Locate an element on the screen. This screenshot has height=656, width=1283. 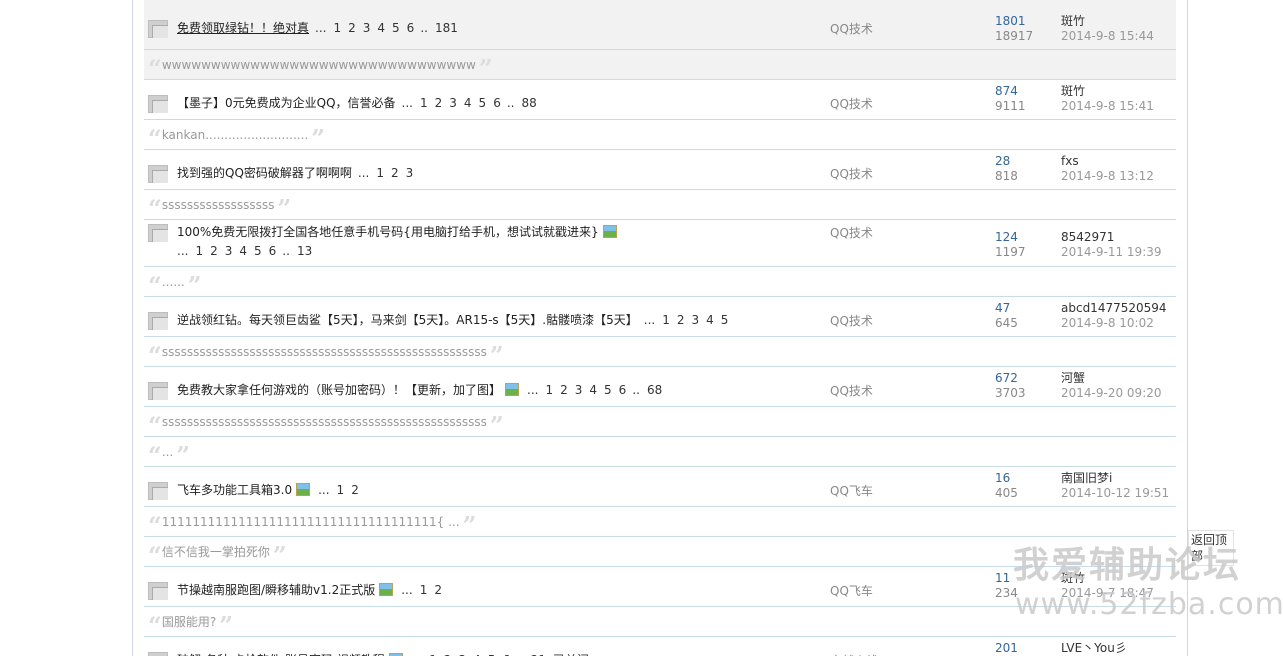
last-post-time: 2014-9-20 09:20 is located at coordinates (1161, 393).